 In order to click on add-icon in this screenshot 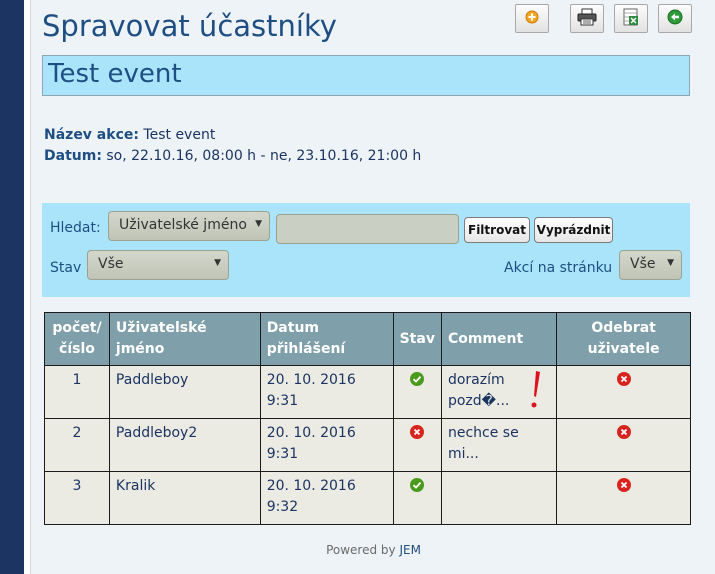, I will do `click(532, 18)`.